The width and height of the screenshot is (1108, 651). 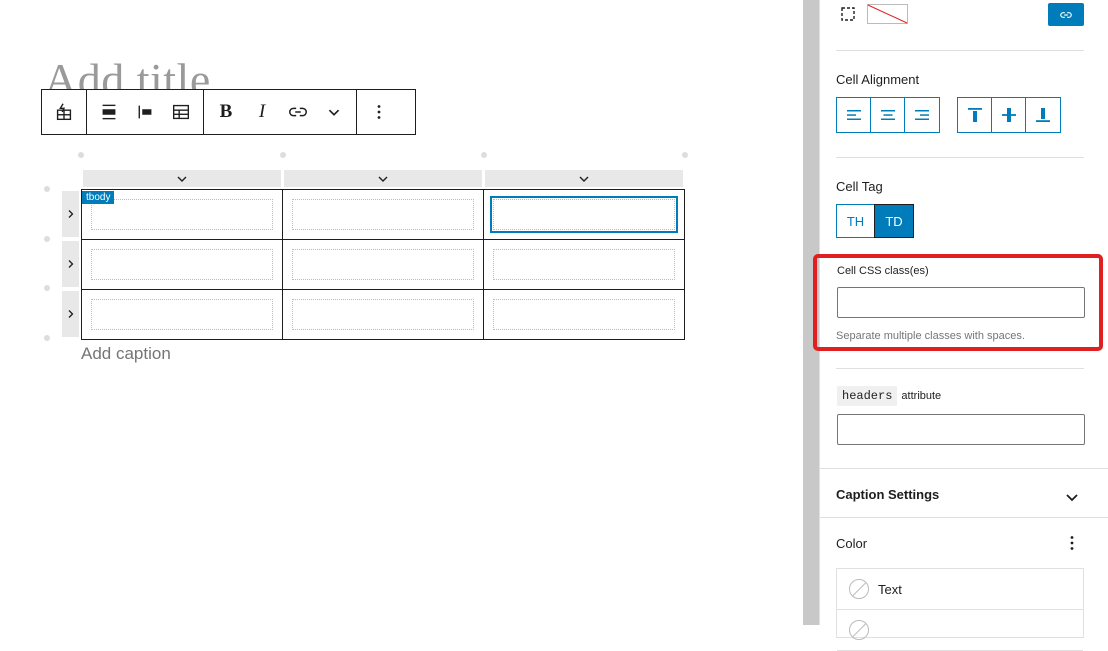 I want to click on color-item-label: Text, so click(x=890, y=589).